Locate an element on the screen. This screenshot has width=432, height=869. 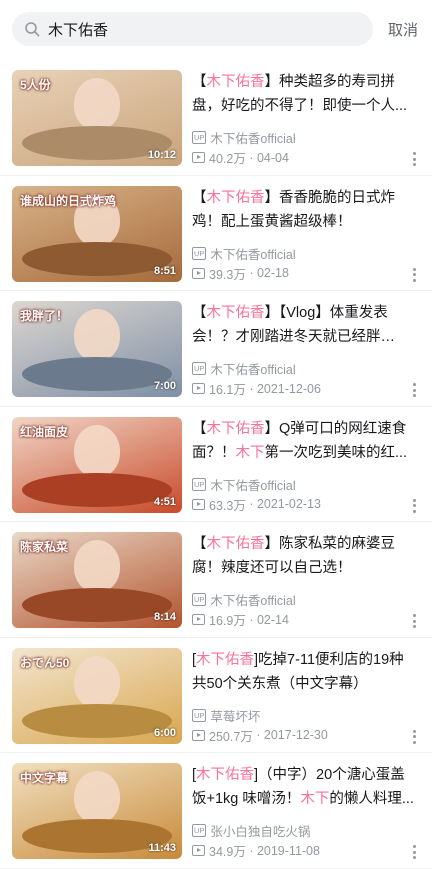
video-title: 【木下佑香】香香脆脆的日式炸鸡！配上蛋黄酱超级棒！ is located at coordinates (305, 210).